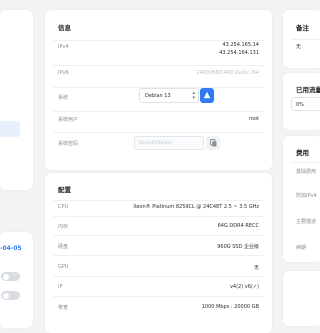 The height and width of the screenshot is (333, 320). What do you see at coordinates (253, 119) in the screenshot?
I see `system-user-value: root` at bounding box center [253, 119].